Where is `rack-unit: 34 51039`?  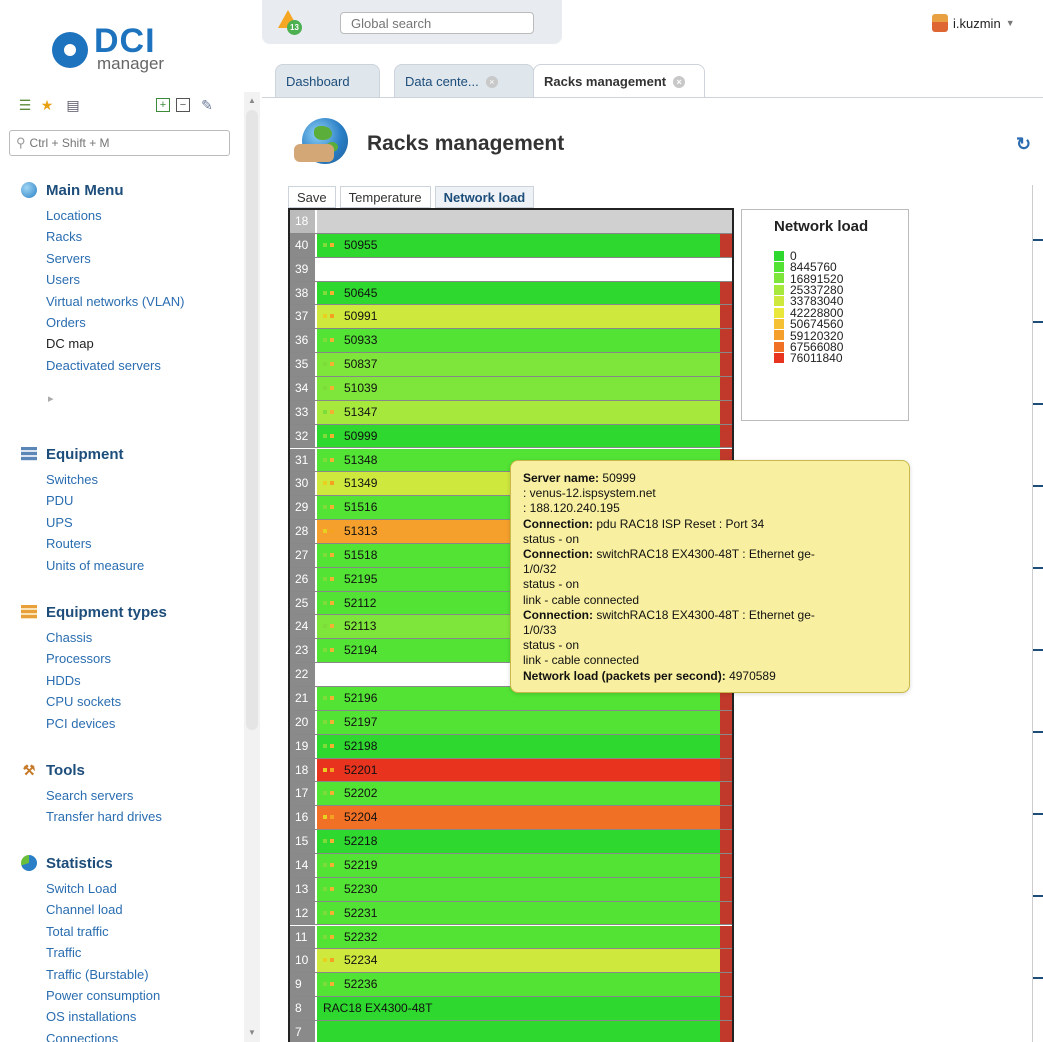 rack-unit: 34 51039 is located at coordinates (511, 388).